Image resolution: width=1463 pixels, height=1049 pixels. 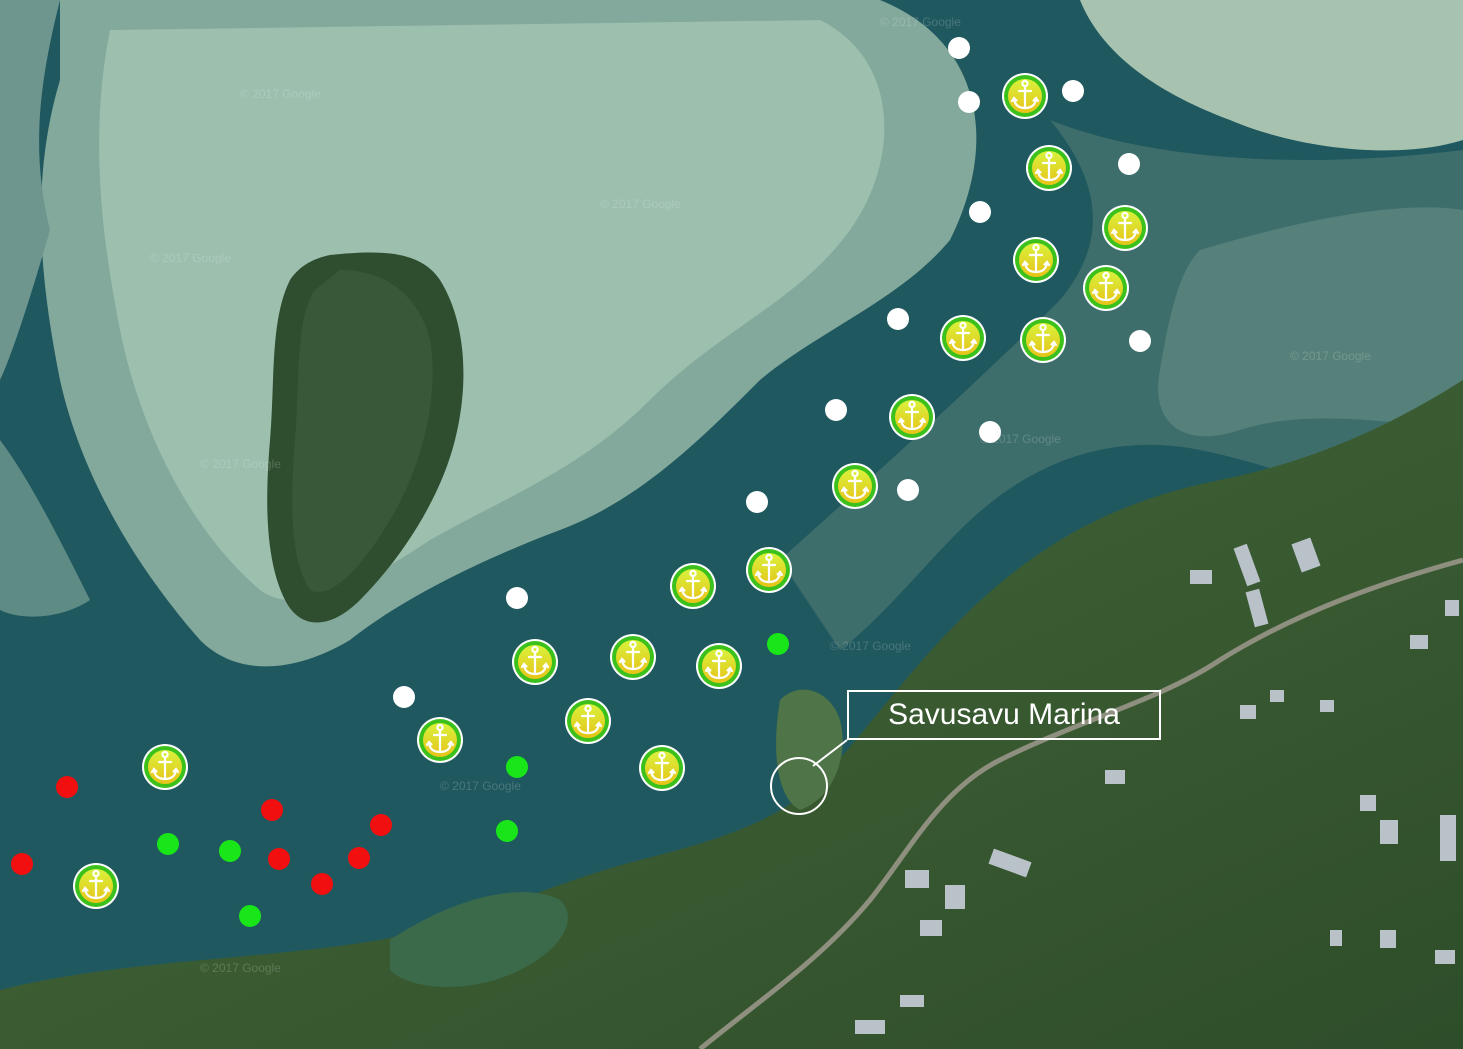 I want to click on marina-location-ring, so click(x=799, y=786).